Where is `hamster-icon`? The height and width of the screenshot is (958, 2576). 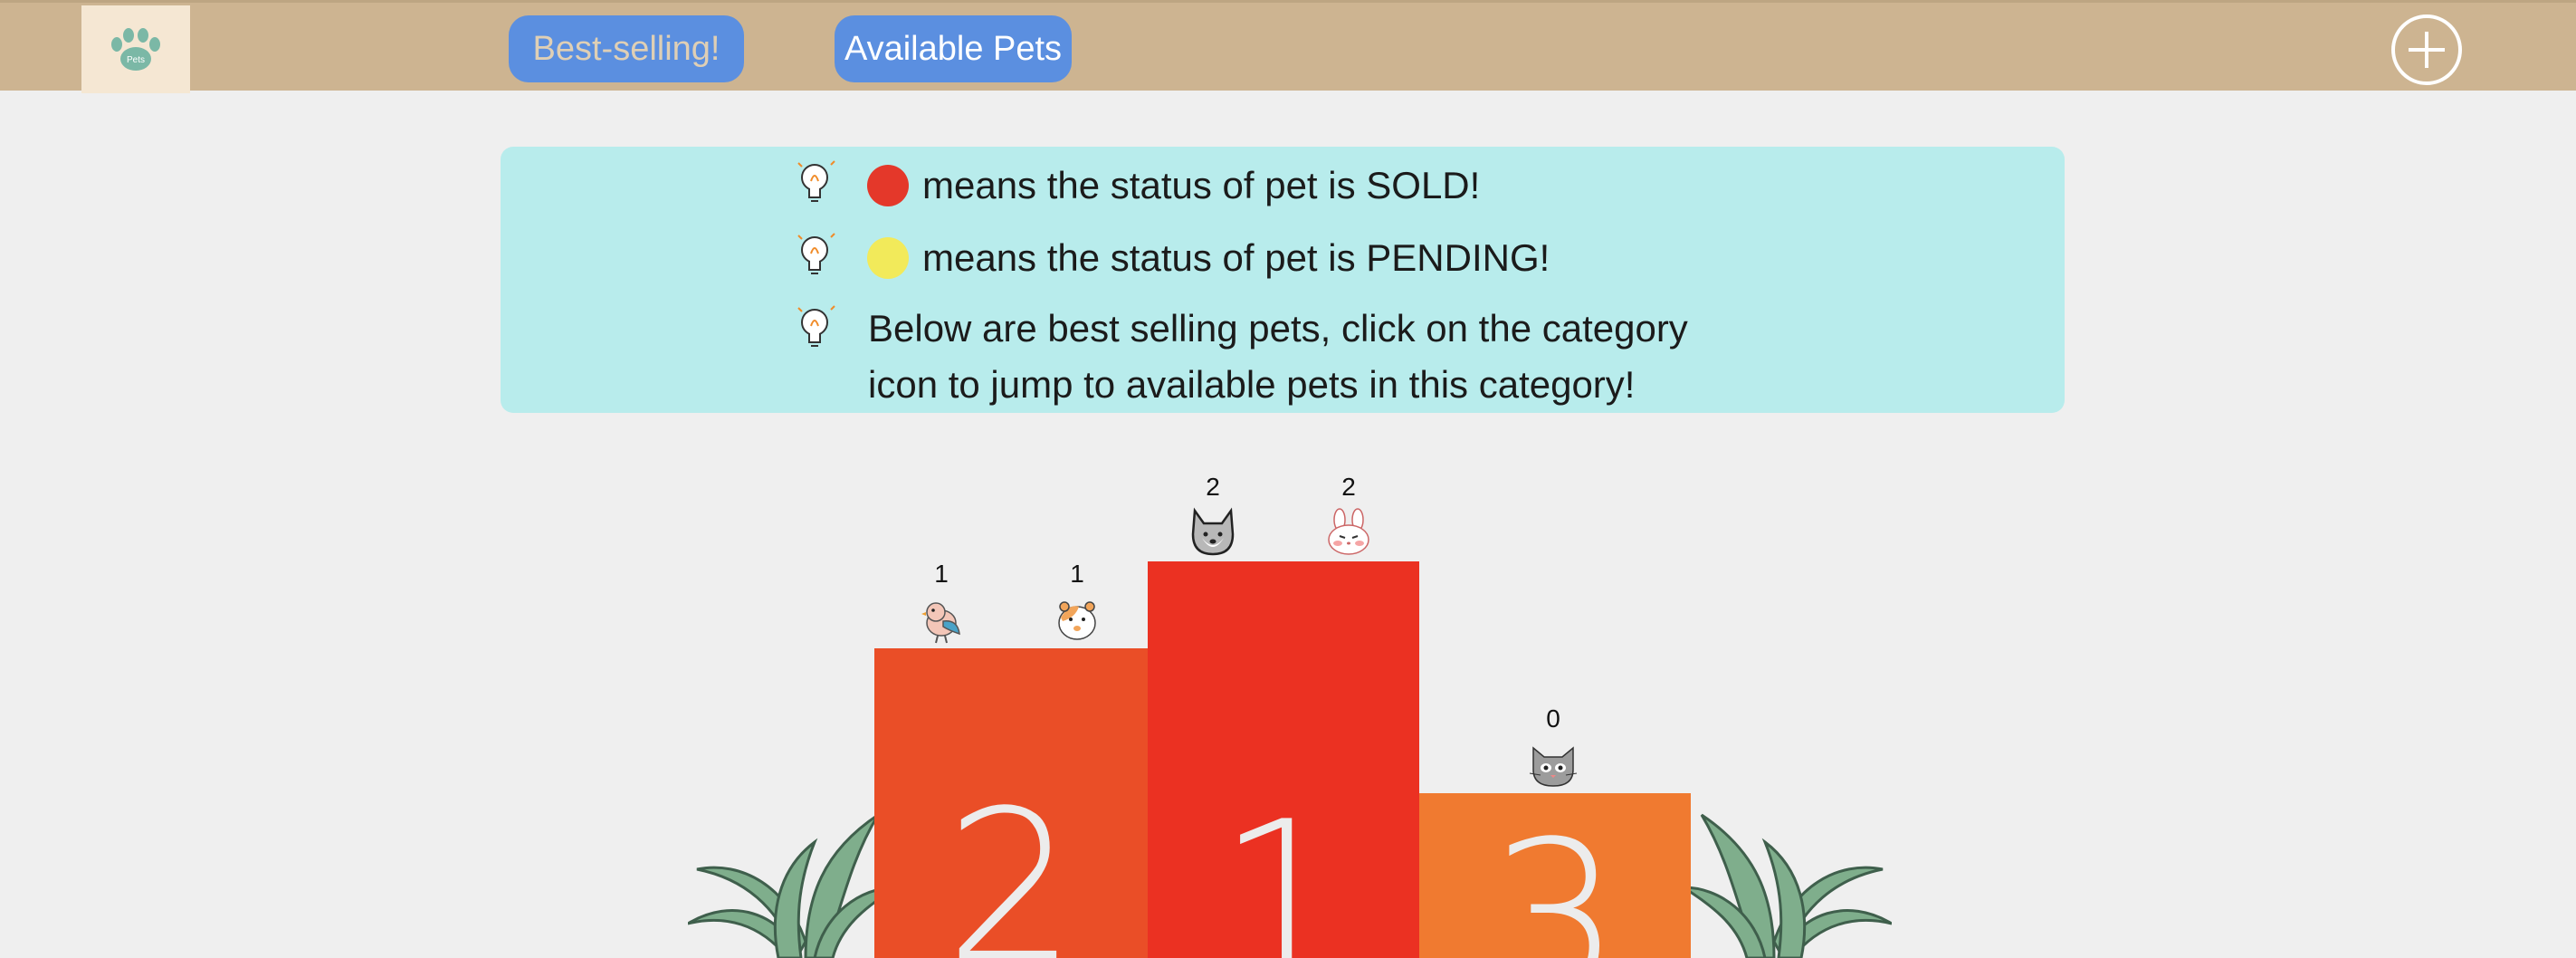 hamster-icon is located at coordinates (1077, 619).